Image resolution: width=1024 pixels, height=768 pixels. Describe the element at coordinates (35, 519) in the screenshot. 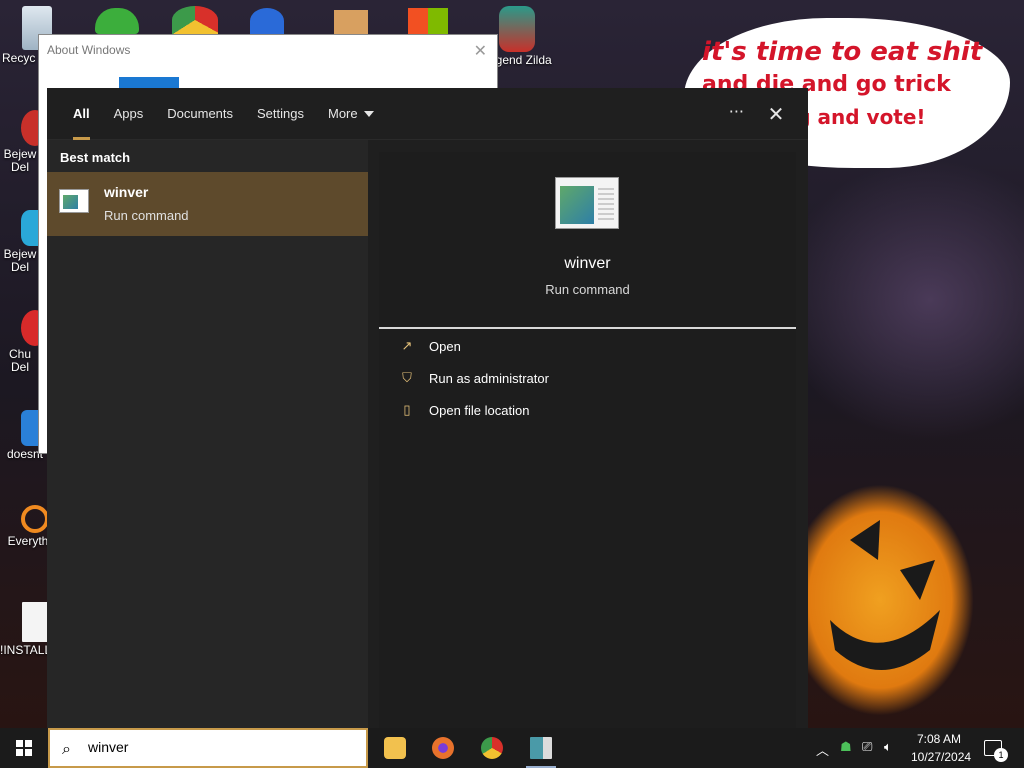

I see `everything-search-icon` at that location.